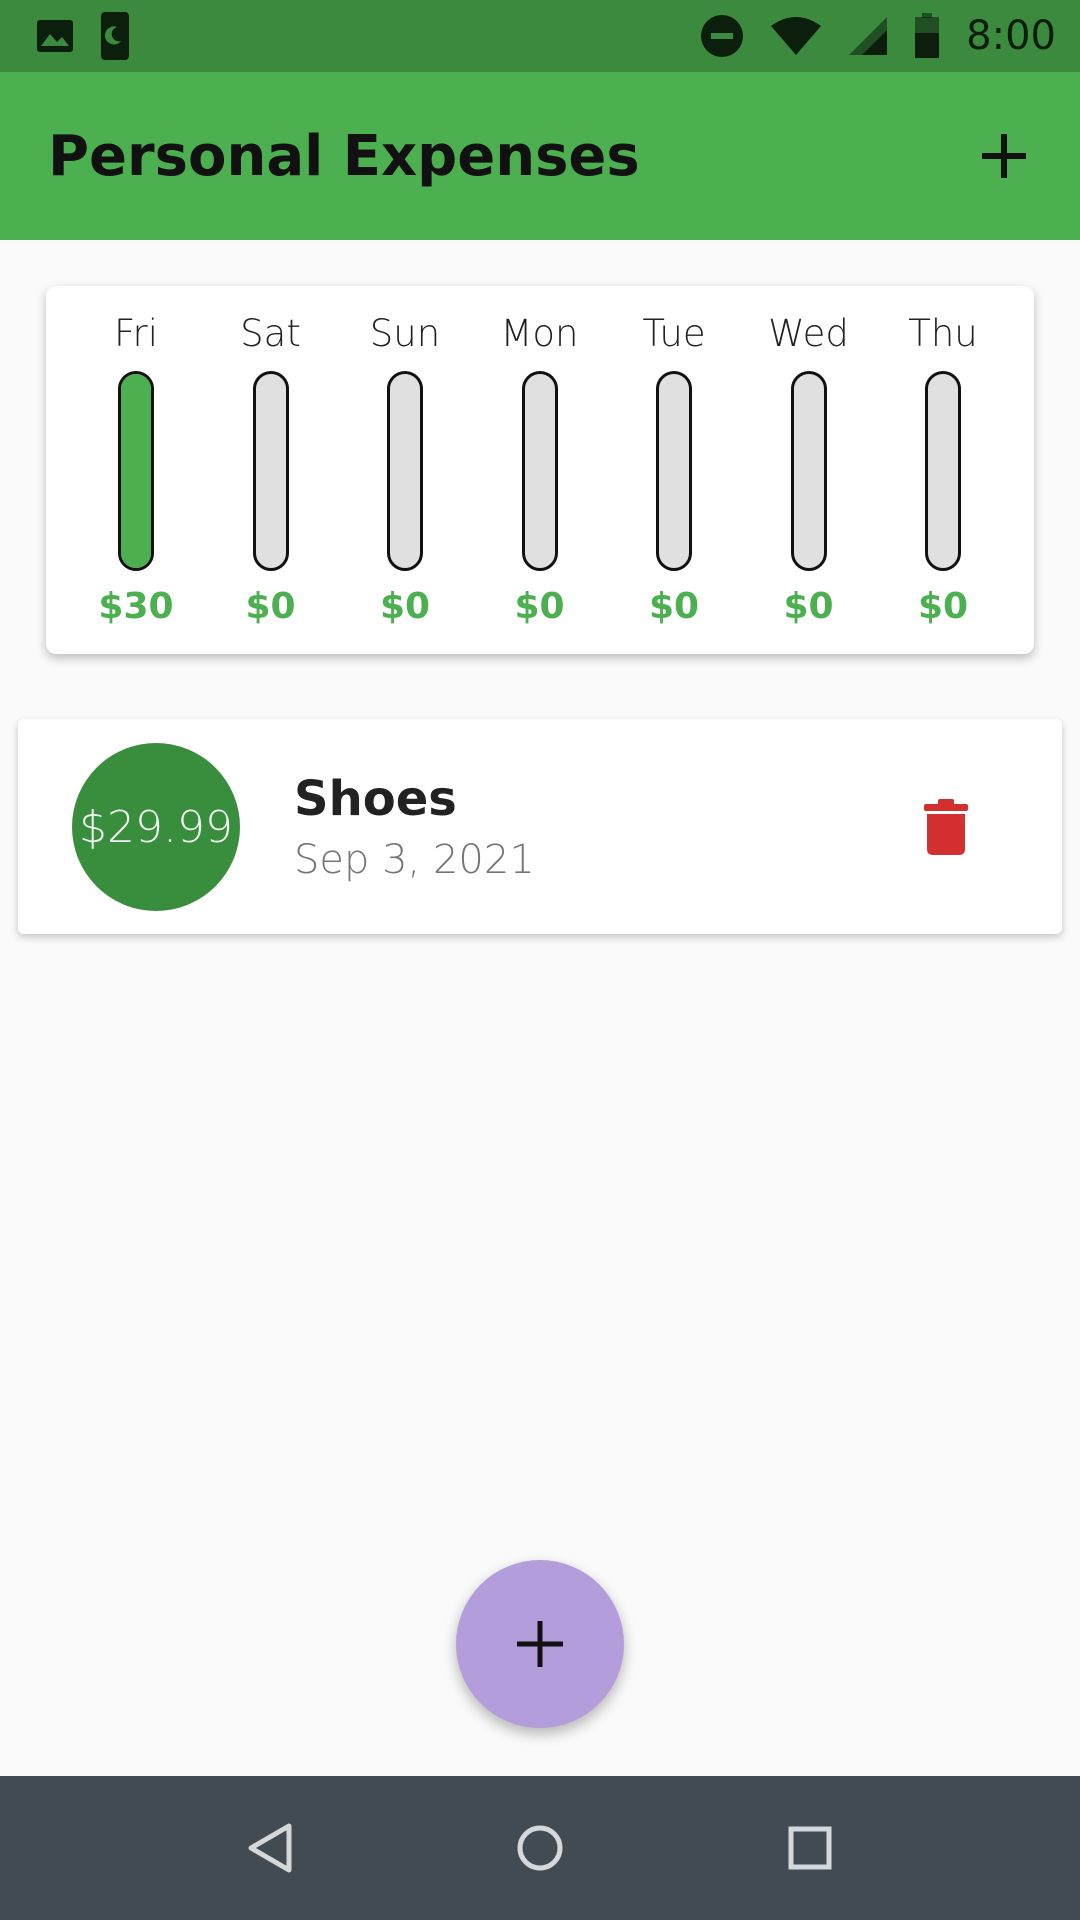 This screenshot has width=1080, height=1920. I want to click on chart-bar-wed: Wed $0, so click(809, 470).